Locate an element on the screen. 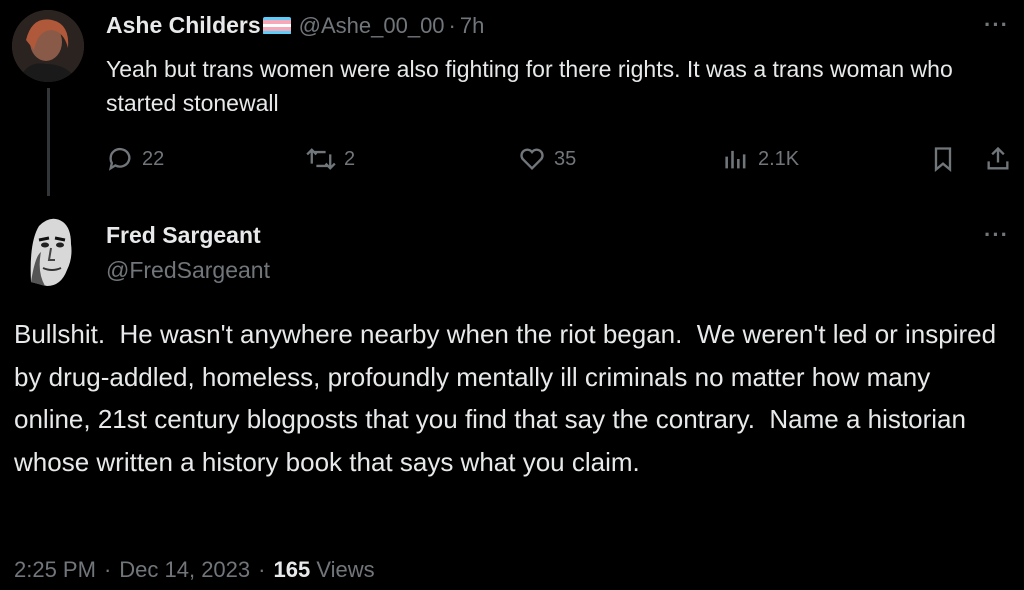 This screenshot has height=590, width=1024. timestamp: 7h is located at coordinates (472, 26).